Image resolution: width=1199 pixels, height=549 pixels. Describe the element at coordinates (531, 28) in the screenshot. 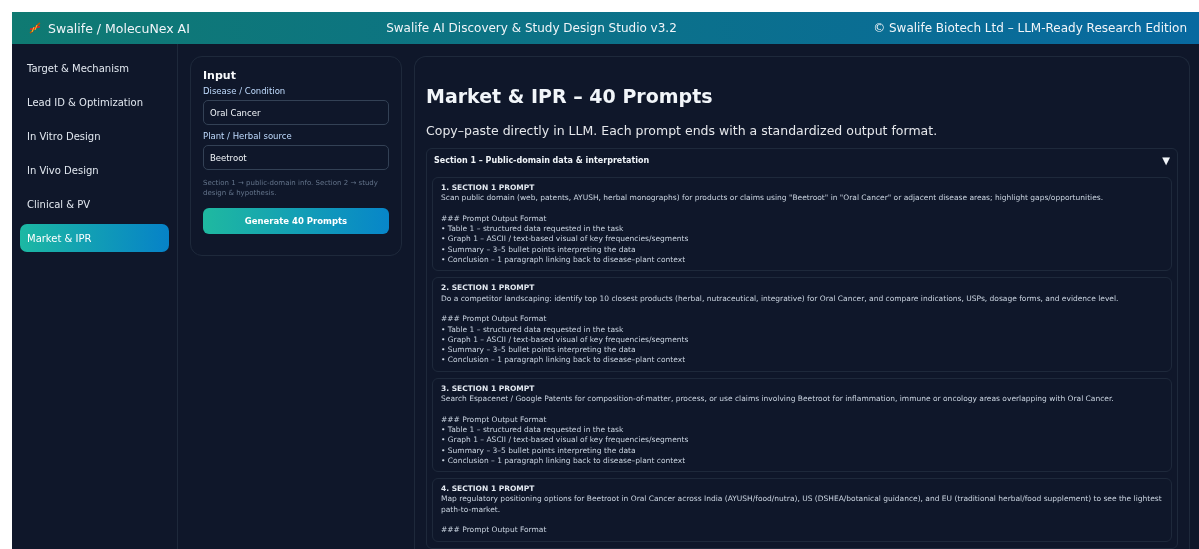

I see `app-title: Swalife AI Discovery & Study Design Studio v3.2` at that location.